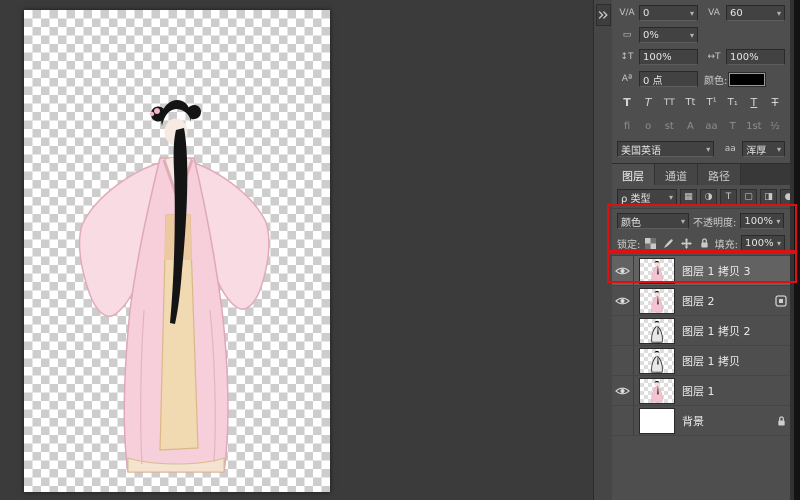 The width and height of the screenshot is (800, 500). Describe the element at coordinates (728, 197) in the screenshot. I see `filter-type-layers-icon: T` at that location.